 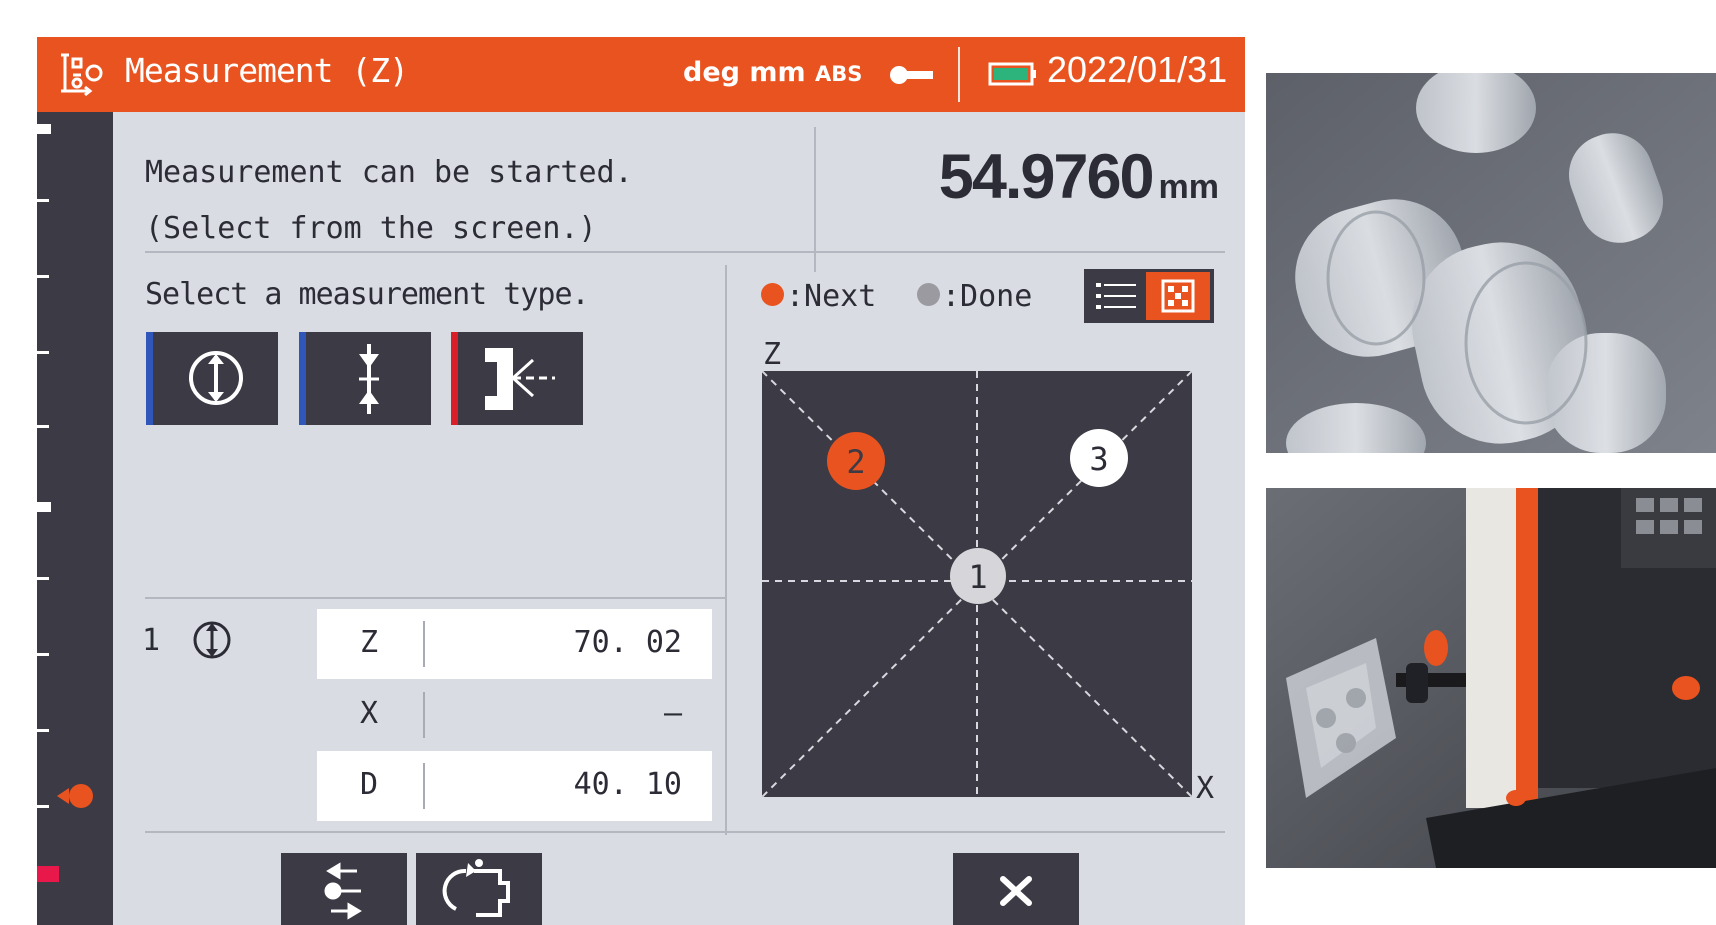 I want to click on legend-done: :Done, so click(x=974, y=296).